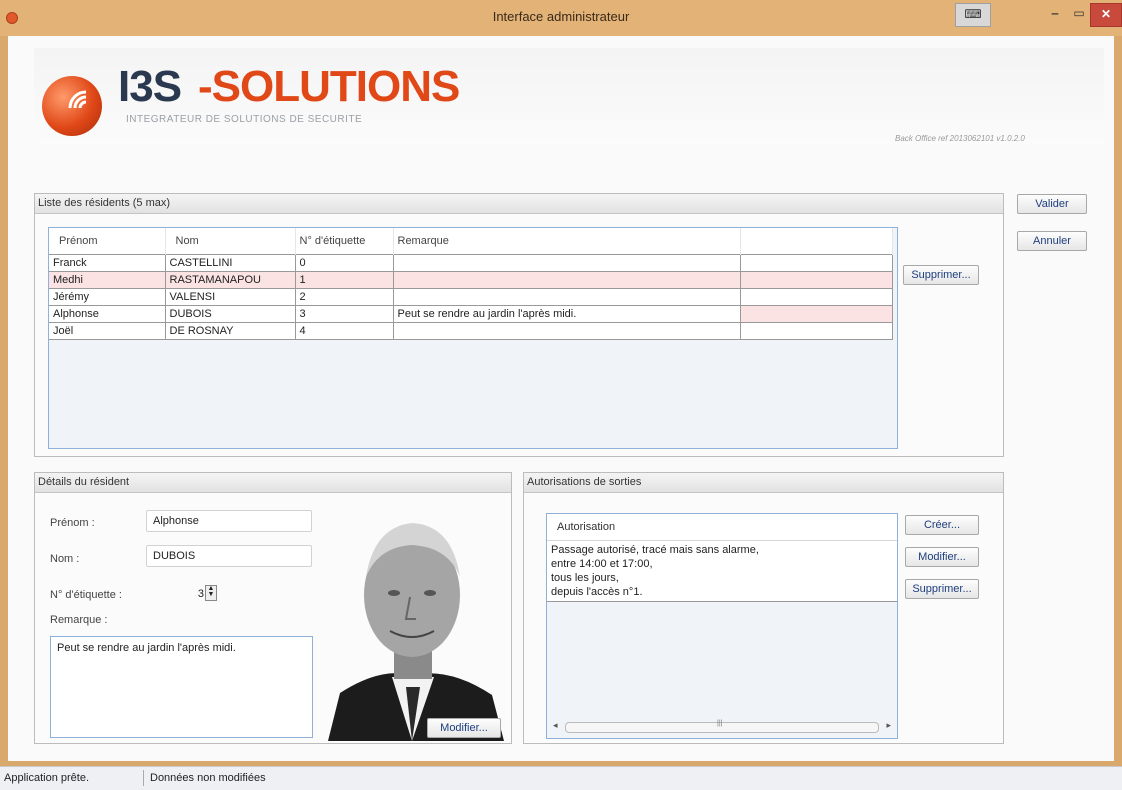 This screenshot has height=790, width=1122. Describe the element at coordinates (230, 280) in the screenshot. I see `cell-nom: RASTAMANAPOU` at that location.